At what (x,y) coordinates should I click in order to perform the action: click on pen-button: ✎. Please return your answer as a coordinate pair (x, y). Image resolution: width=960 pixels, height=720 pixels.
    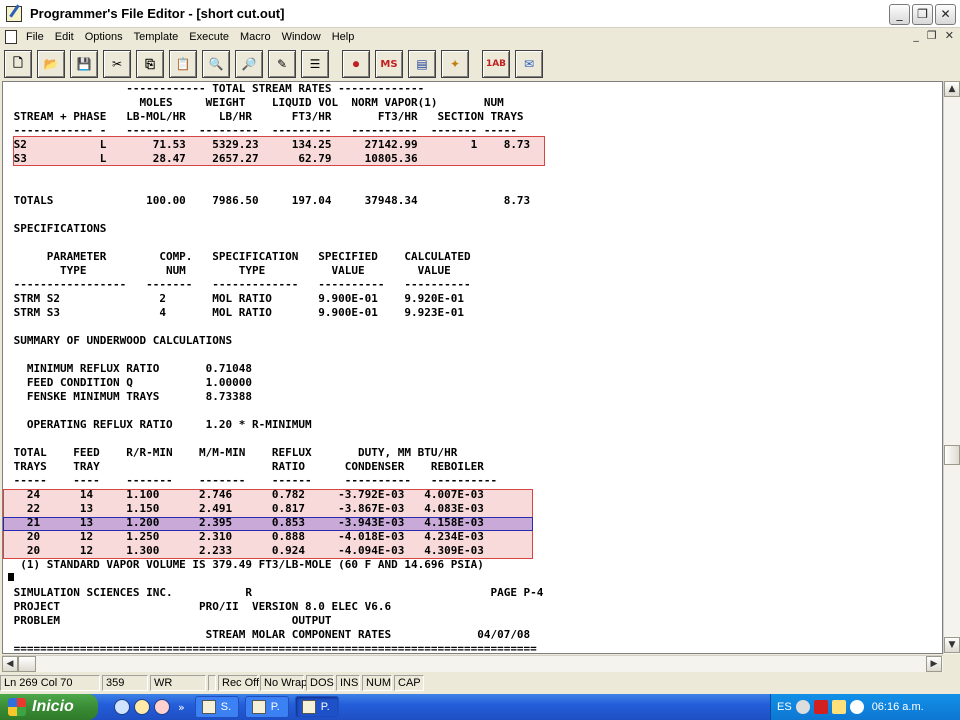
    Looking at the image, I should click on (282, 64).